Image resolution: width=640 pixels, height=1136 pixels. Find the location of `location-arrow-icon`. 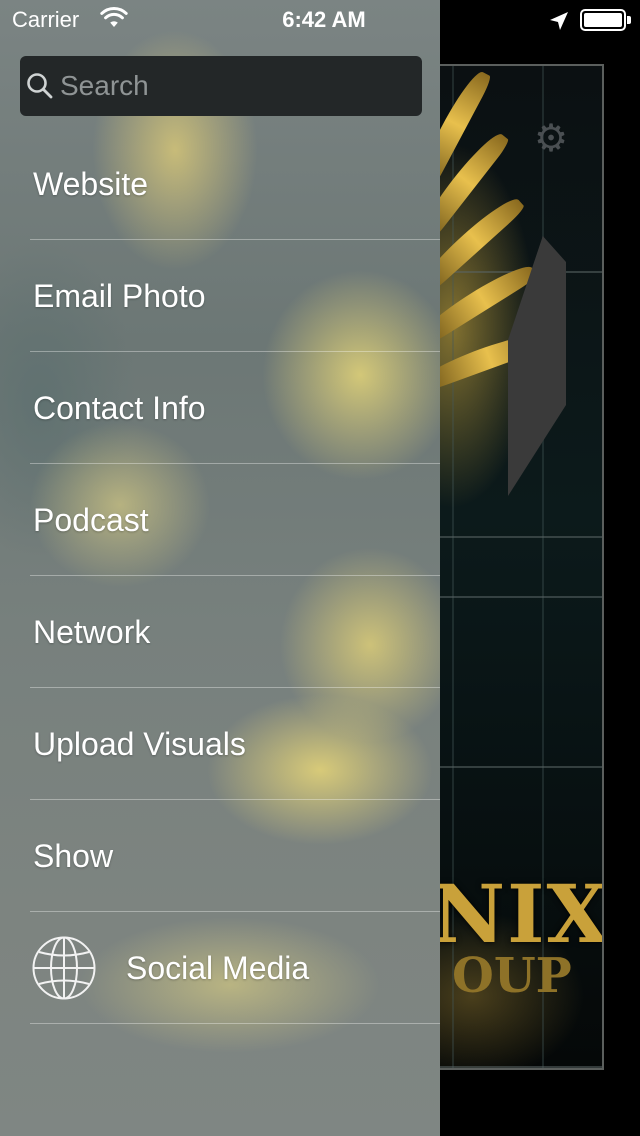

location-arrow-icon is located at coordinates (559, 21).